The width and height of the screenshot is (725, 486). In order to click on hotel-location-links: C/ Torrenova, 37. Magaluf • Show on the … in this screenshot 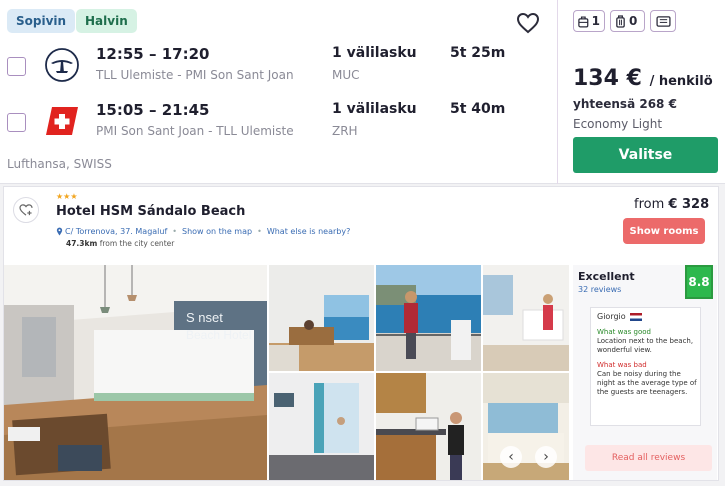, I will do `click(203, 231)`.